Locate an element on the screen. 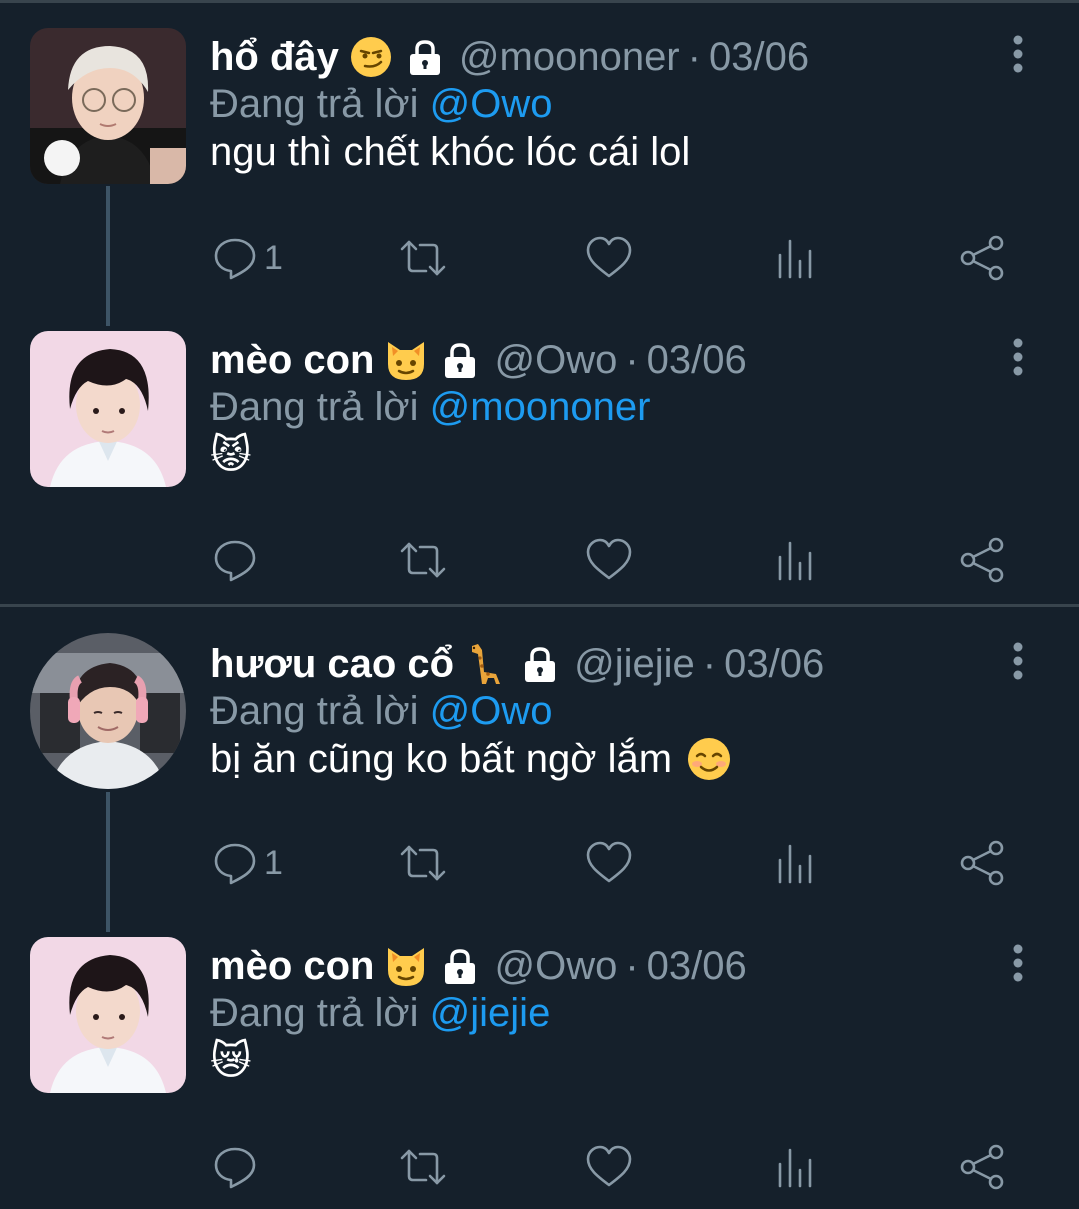  tweet-text-row: bị ăn cũng ko bất ngờ lắm is located at coordinates (471, 759).